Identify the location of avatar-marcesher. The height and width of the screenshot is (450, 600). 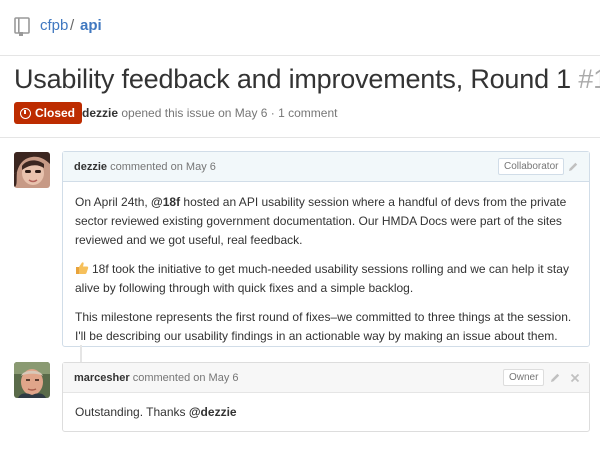
(32, 380).